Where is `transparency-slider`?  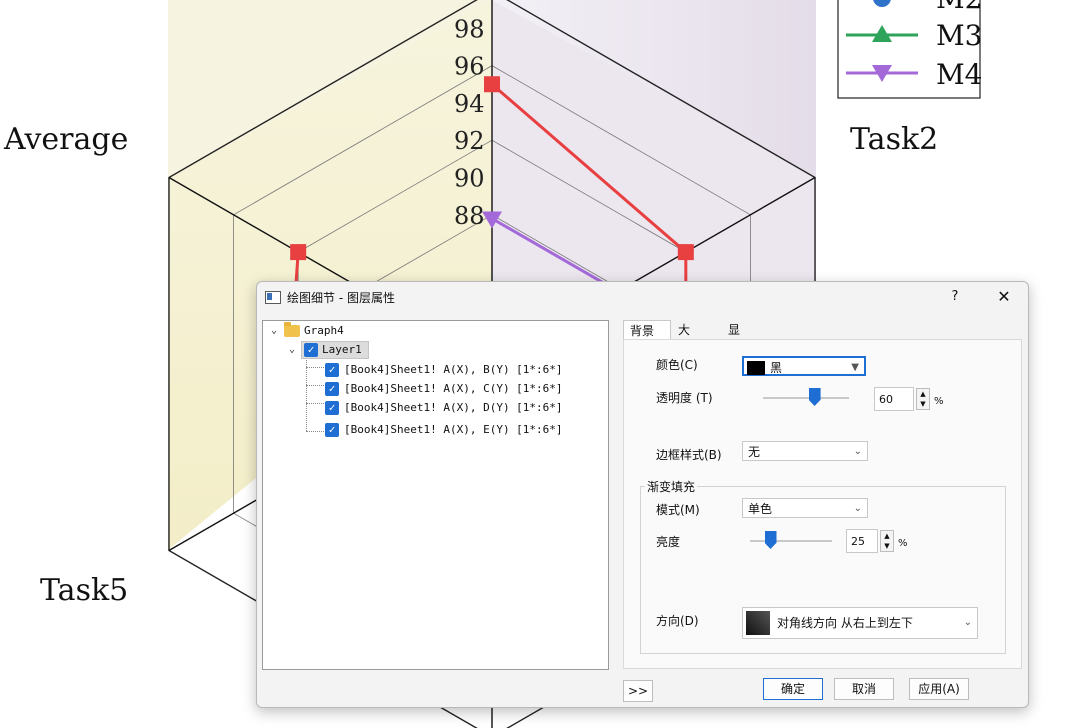 transparency-slider is located at coordinates (806, 398).